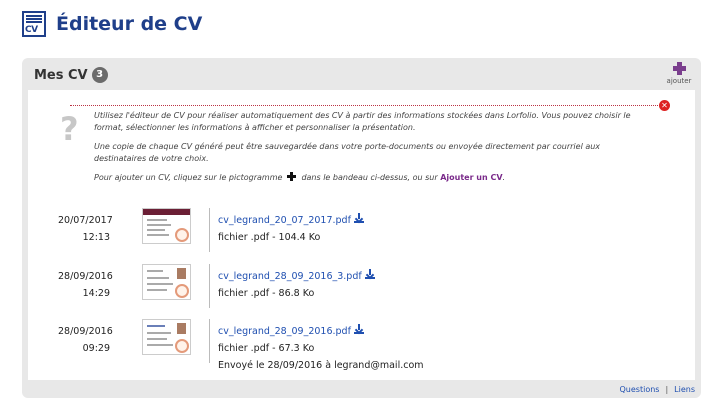  I want to click on cv-file-link: cv_legrand_28_09_2016_3.pdf, so click(290, 276).